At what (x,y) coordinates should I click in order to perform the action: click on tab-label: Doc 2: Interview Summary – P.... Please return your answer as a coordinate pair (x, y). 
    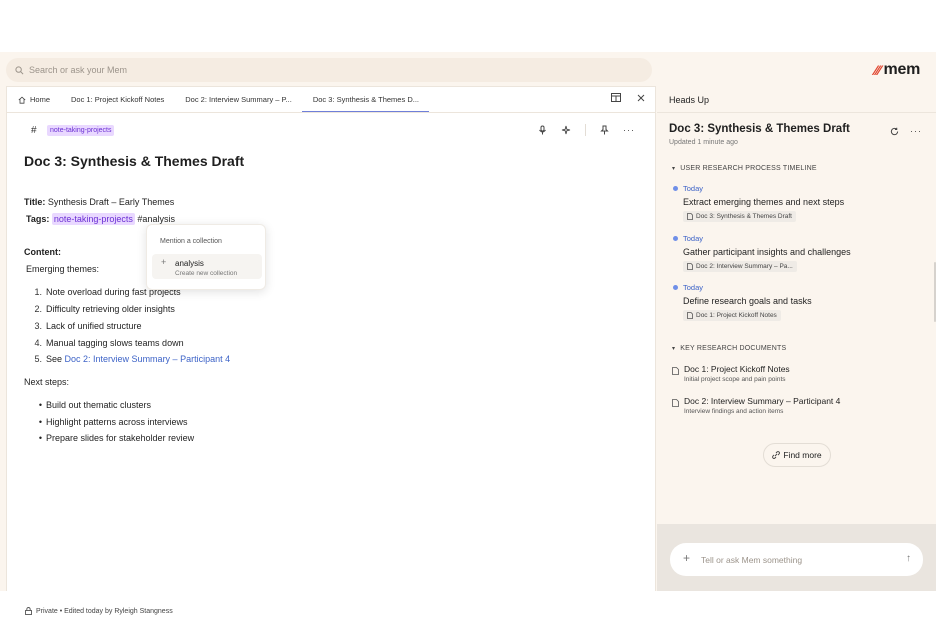
    Looking at the image, I should click on (238, 99).